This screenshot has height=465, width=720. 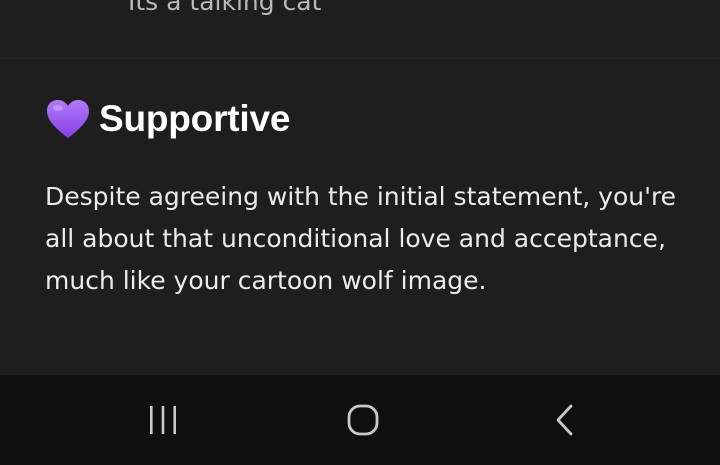 What do you see at coordinates (195, 118) in the screenshot?
I see `section-title: Supportive` at bounding box center [195, 118].